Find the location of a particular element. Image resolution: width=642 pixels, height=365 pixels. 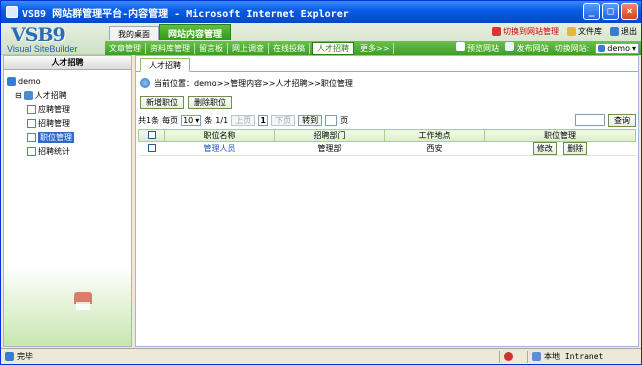

tab-content-management: 网站内容管理 is located at coordinates (195, 32).